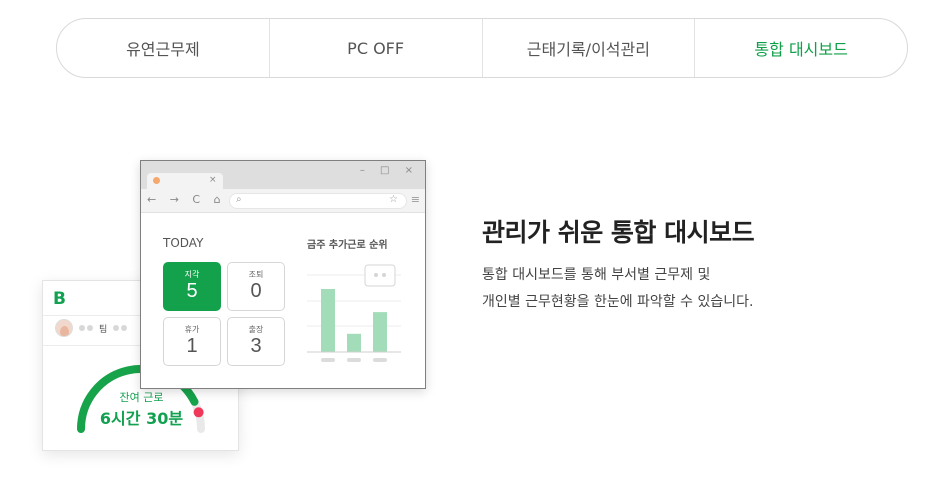 The height and width of the screenshot is (492, 933). What do you see at coordinates (354, 313) in the screenshot?
I see `overtime-ranking-chart` at bounding box center [354, 313].